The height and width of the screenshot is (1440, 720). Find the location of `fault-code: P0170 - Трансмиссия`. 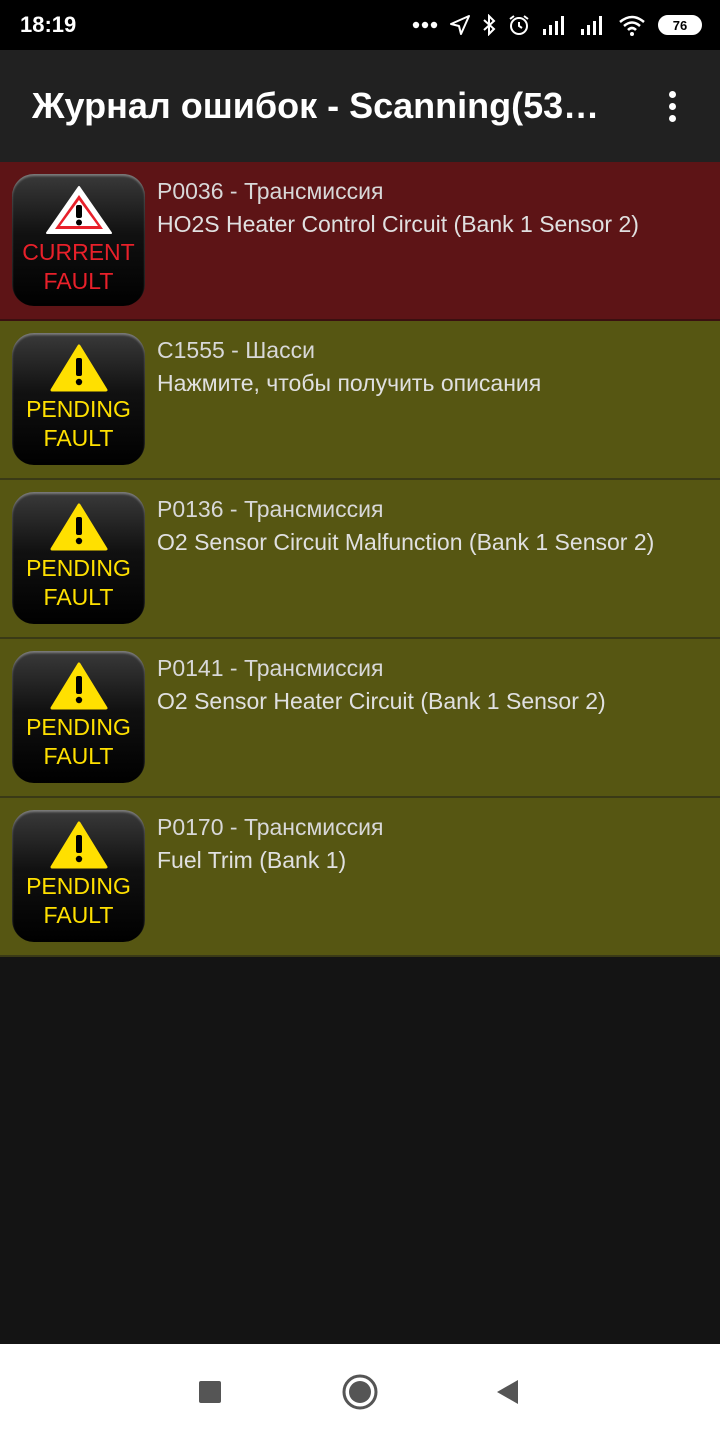

fault-code: P0170 - Трансмиссия is located at coordinates (270, 827).